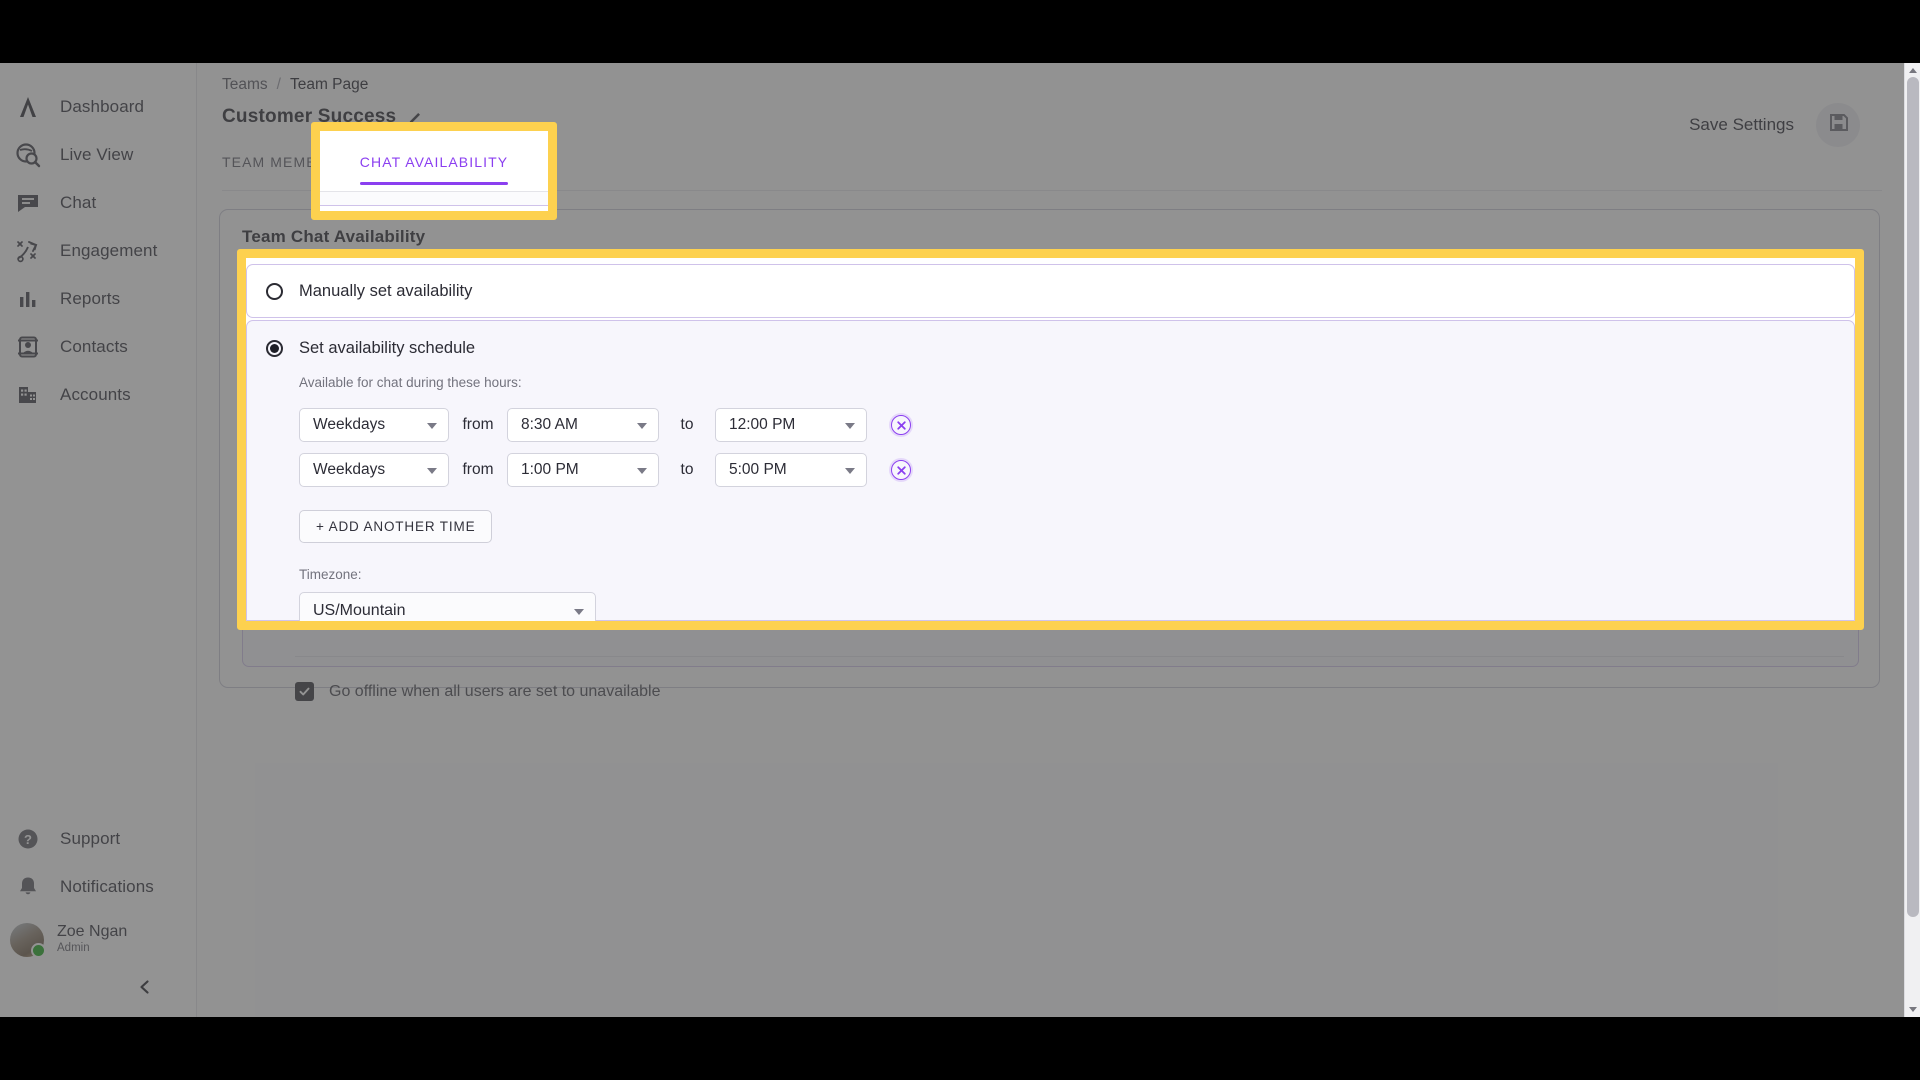 The image size is (1920, 1080). Describe the element at coordinates (28, 299) in the screenshot. I see `bar-chart-icon` at that location.